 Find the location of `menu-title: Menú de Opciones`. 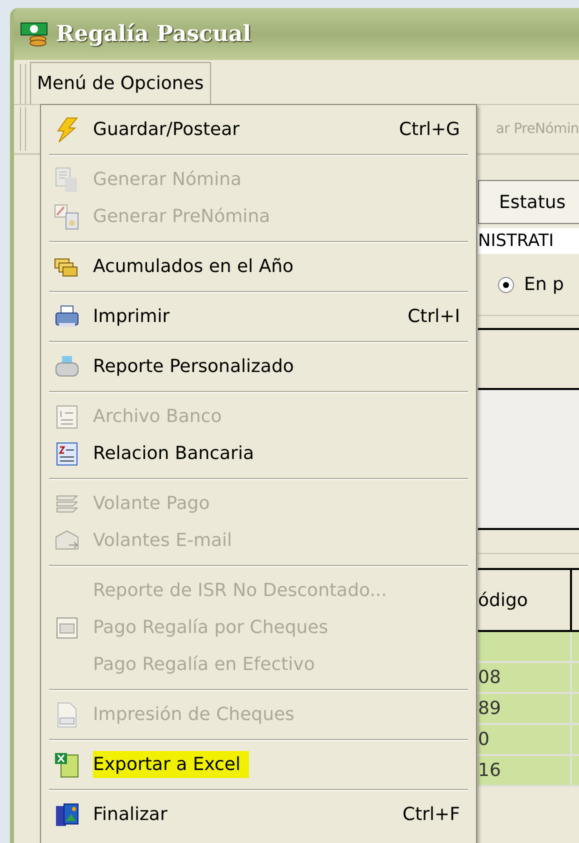

menu-title: Menú de Opciones is located at coordinates (120, 83).